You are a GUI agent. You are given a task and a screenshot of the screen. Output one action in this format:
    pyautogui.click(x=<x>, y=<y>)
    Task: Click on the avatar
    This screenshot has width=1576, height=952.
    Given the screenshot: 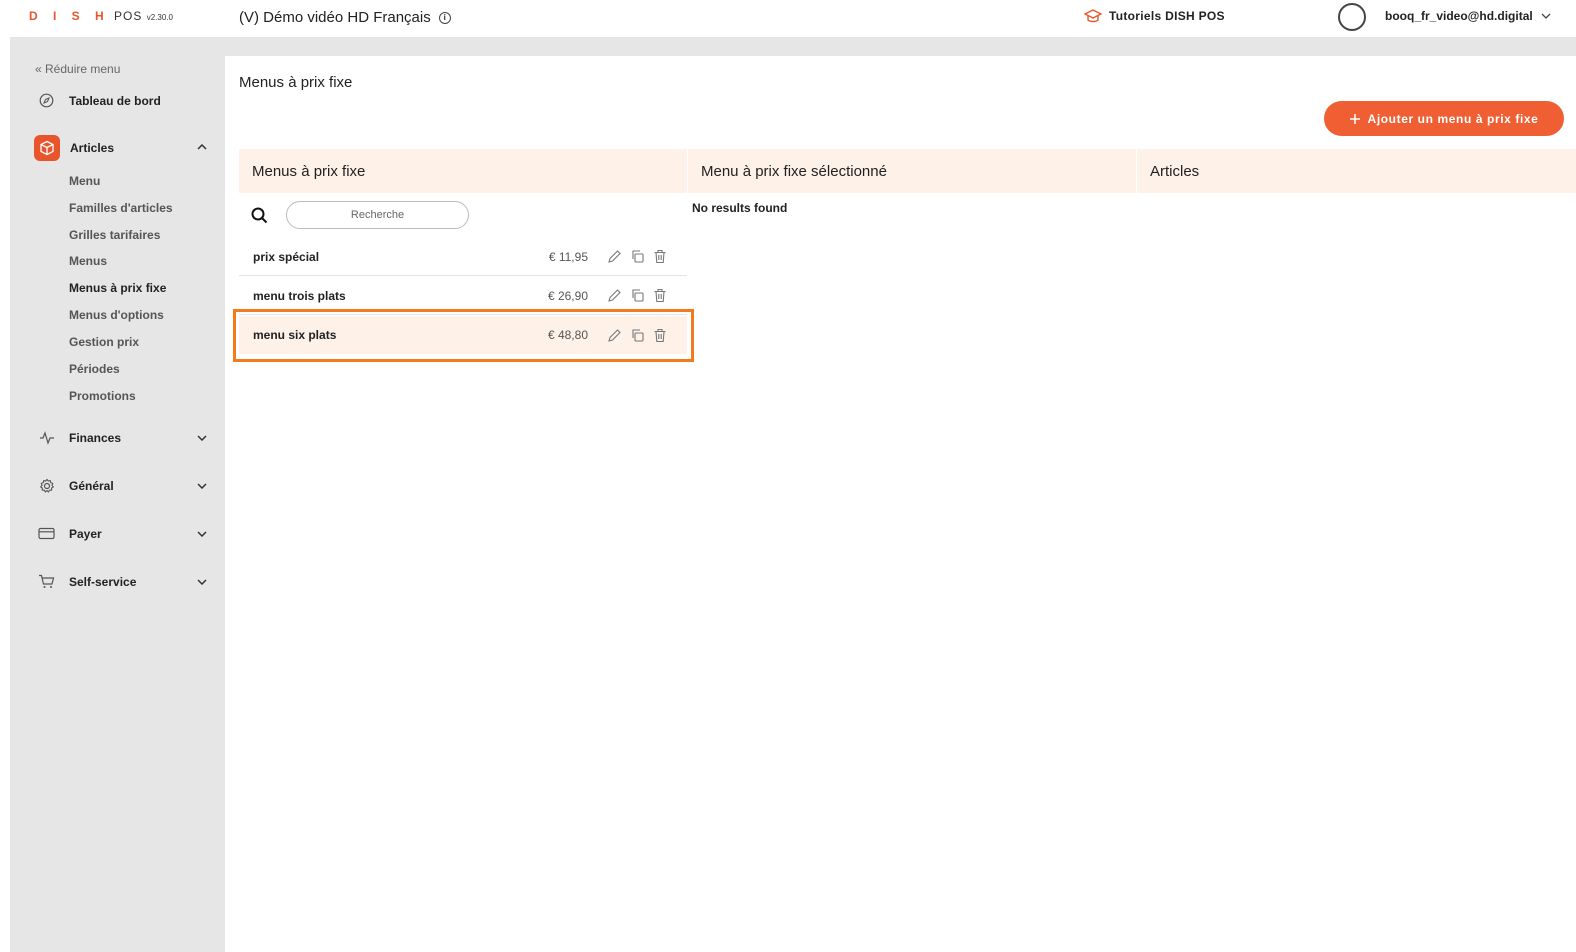 What is the action you would take?
    pyautogui.click(x=1352, y=17)
    